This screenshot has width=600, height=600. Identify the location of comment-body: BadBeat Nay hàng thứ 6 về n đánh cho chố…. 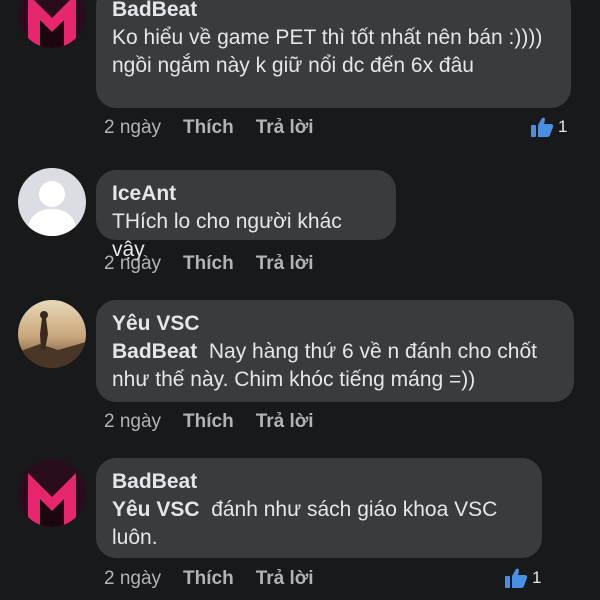
(335, 366).